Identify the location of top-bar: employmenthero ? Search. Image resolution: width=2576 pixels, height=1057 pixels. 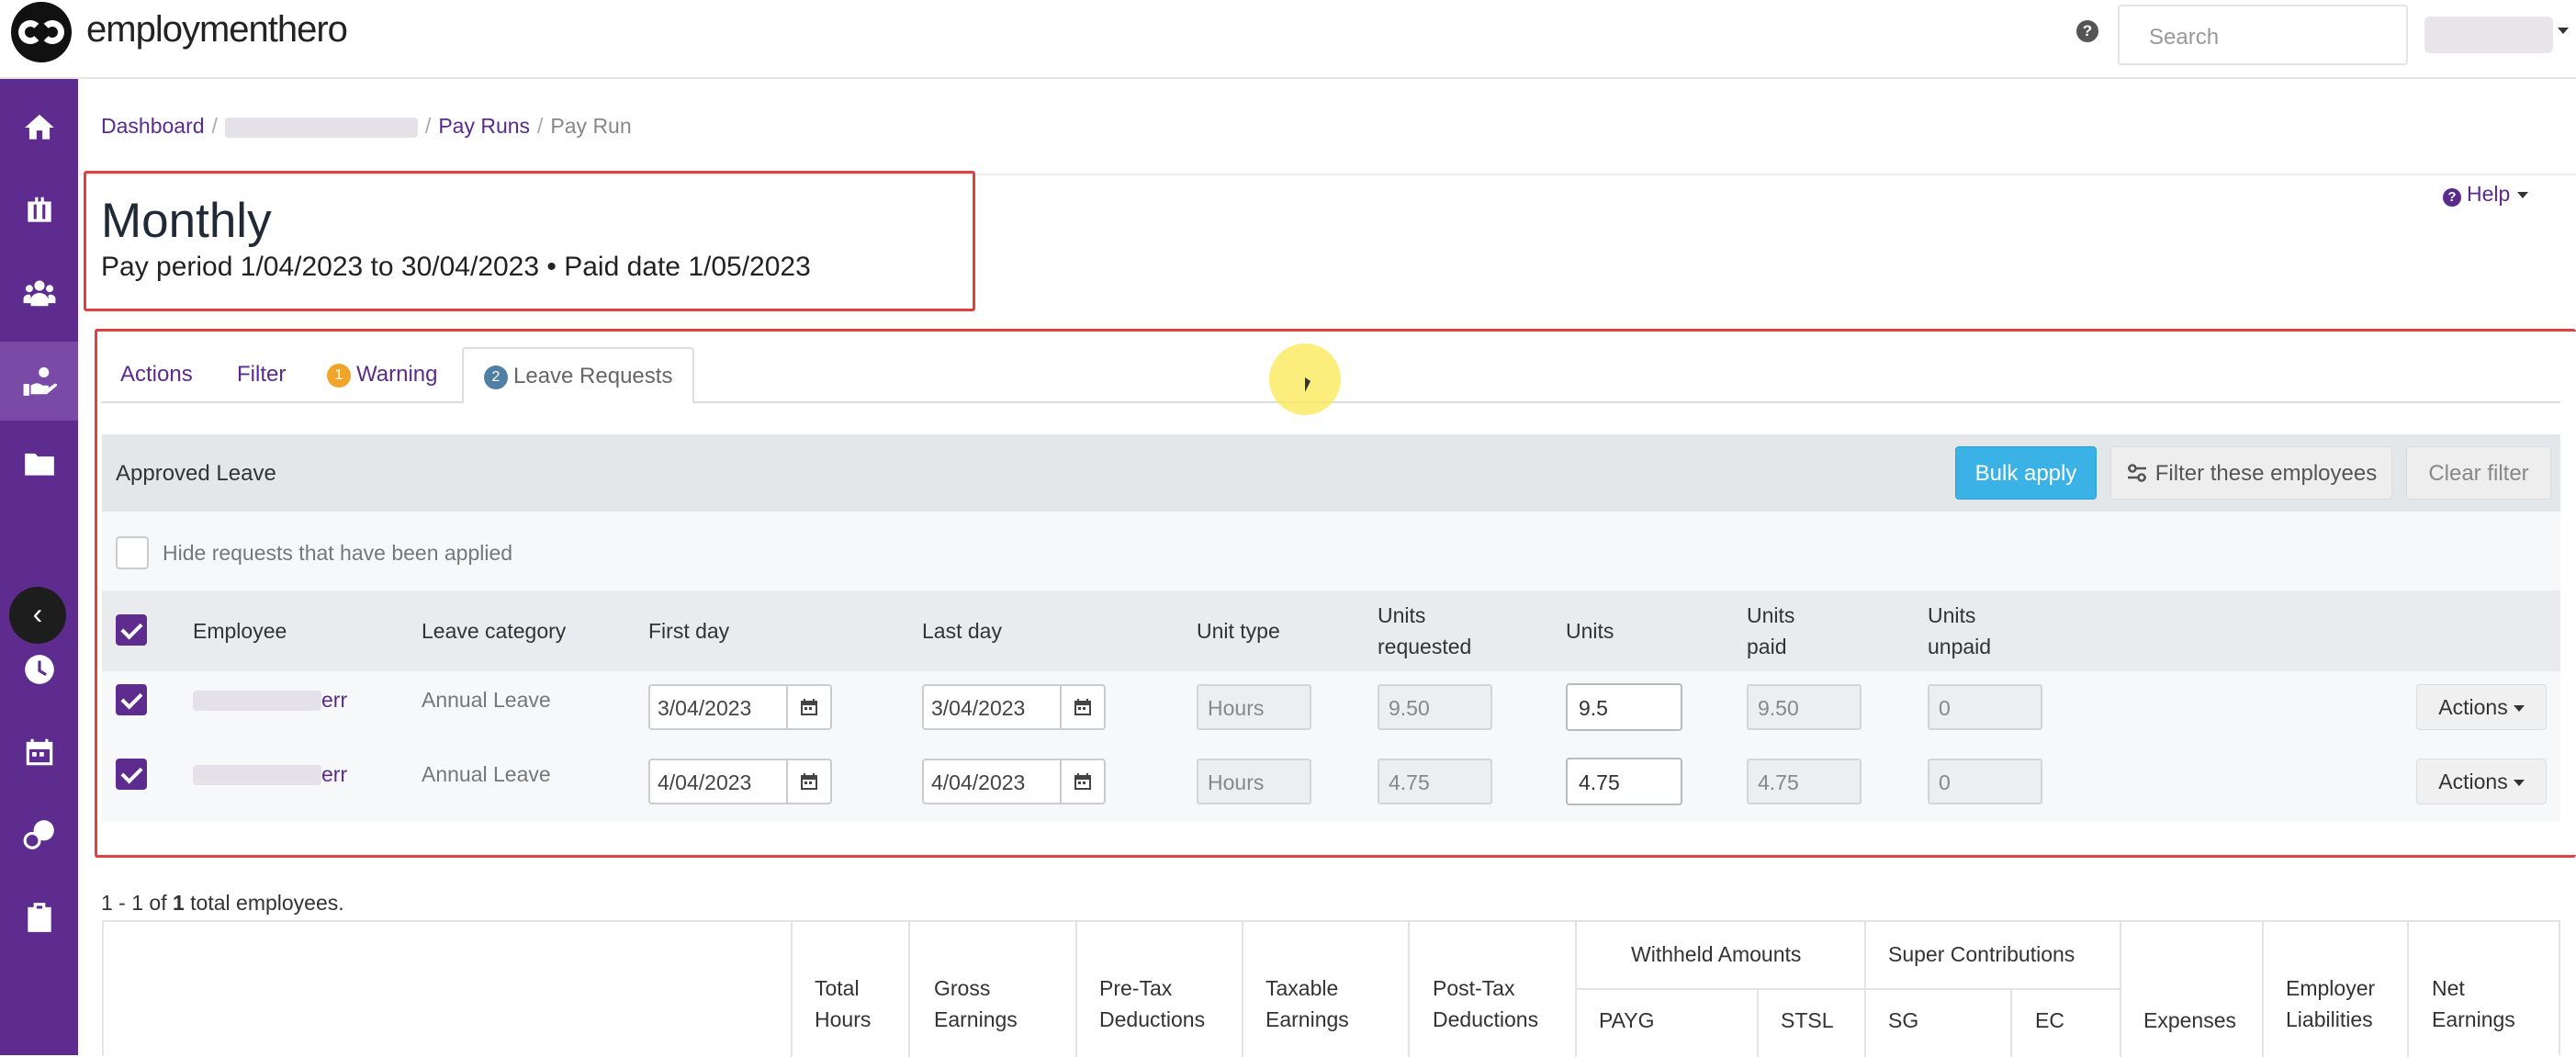
(1288, 39).